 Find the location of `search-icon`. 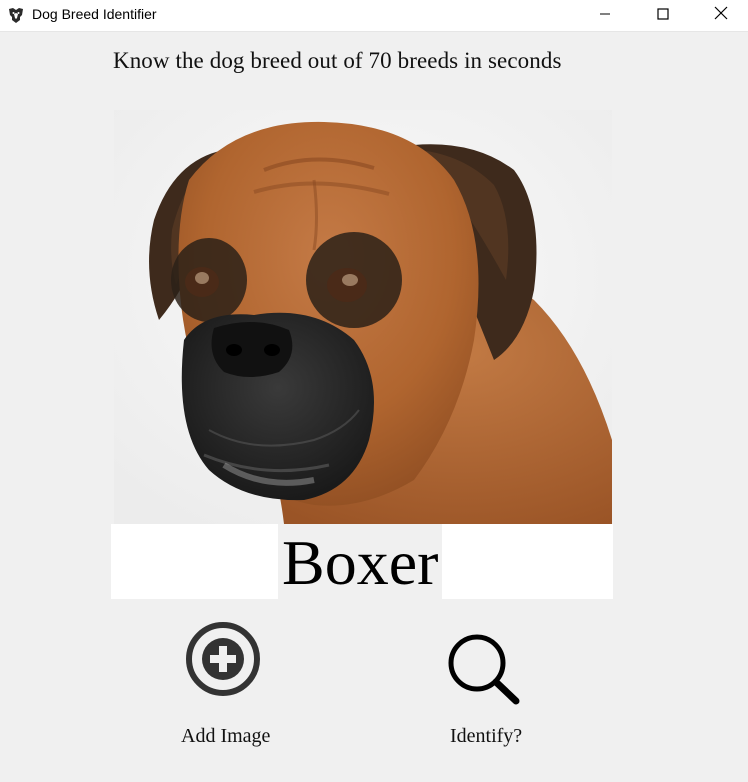

search-icon is located at coordinates (483, 671).